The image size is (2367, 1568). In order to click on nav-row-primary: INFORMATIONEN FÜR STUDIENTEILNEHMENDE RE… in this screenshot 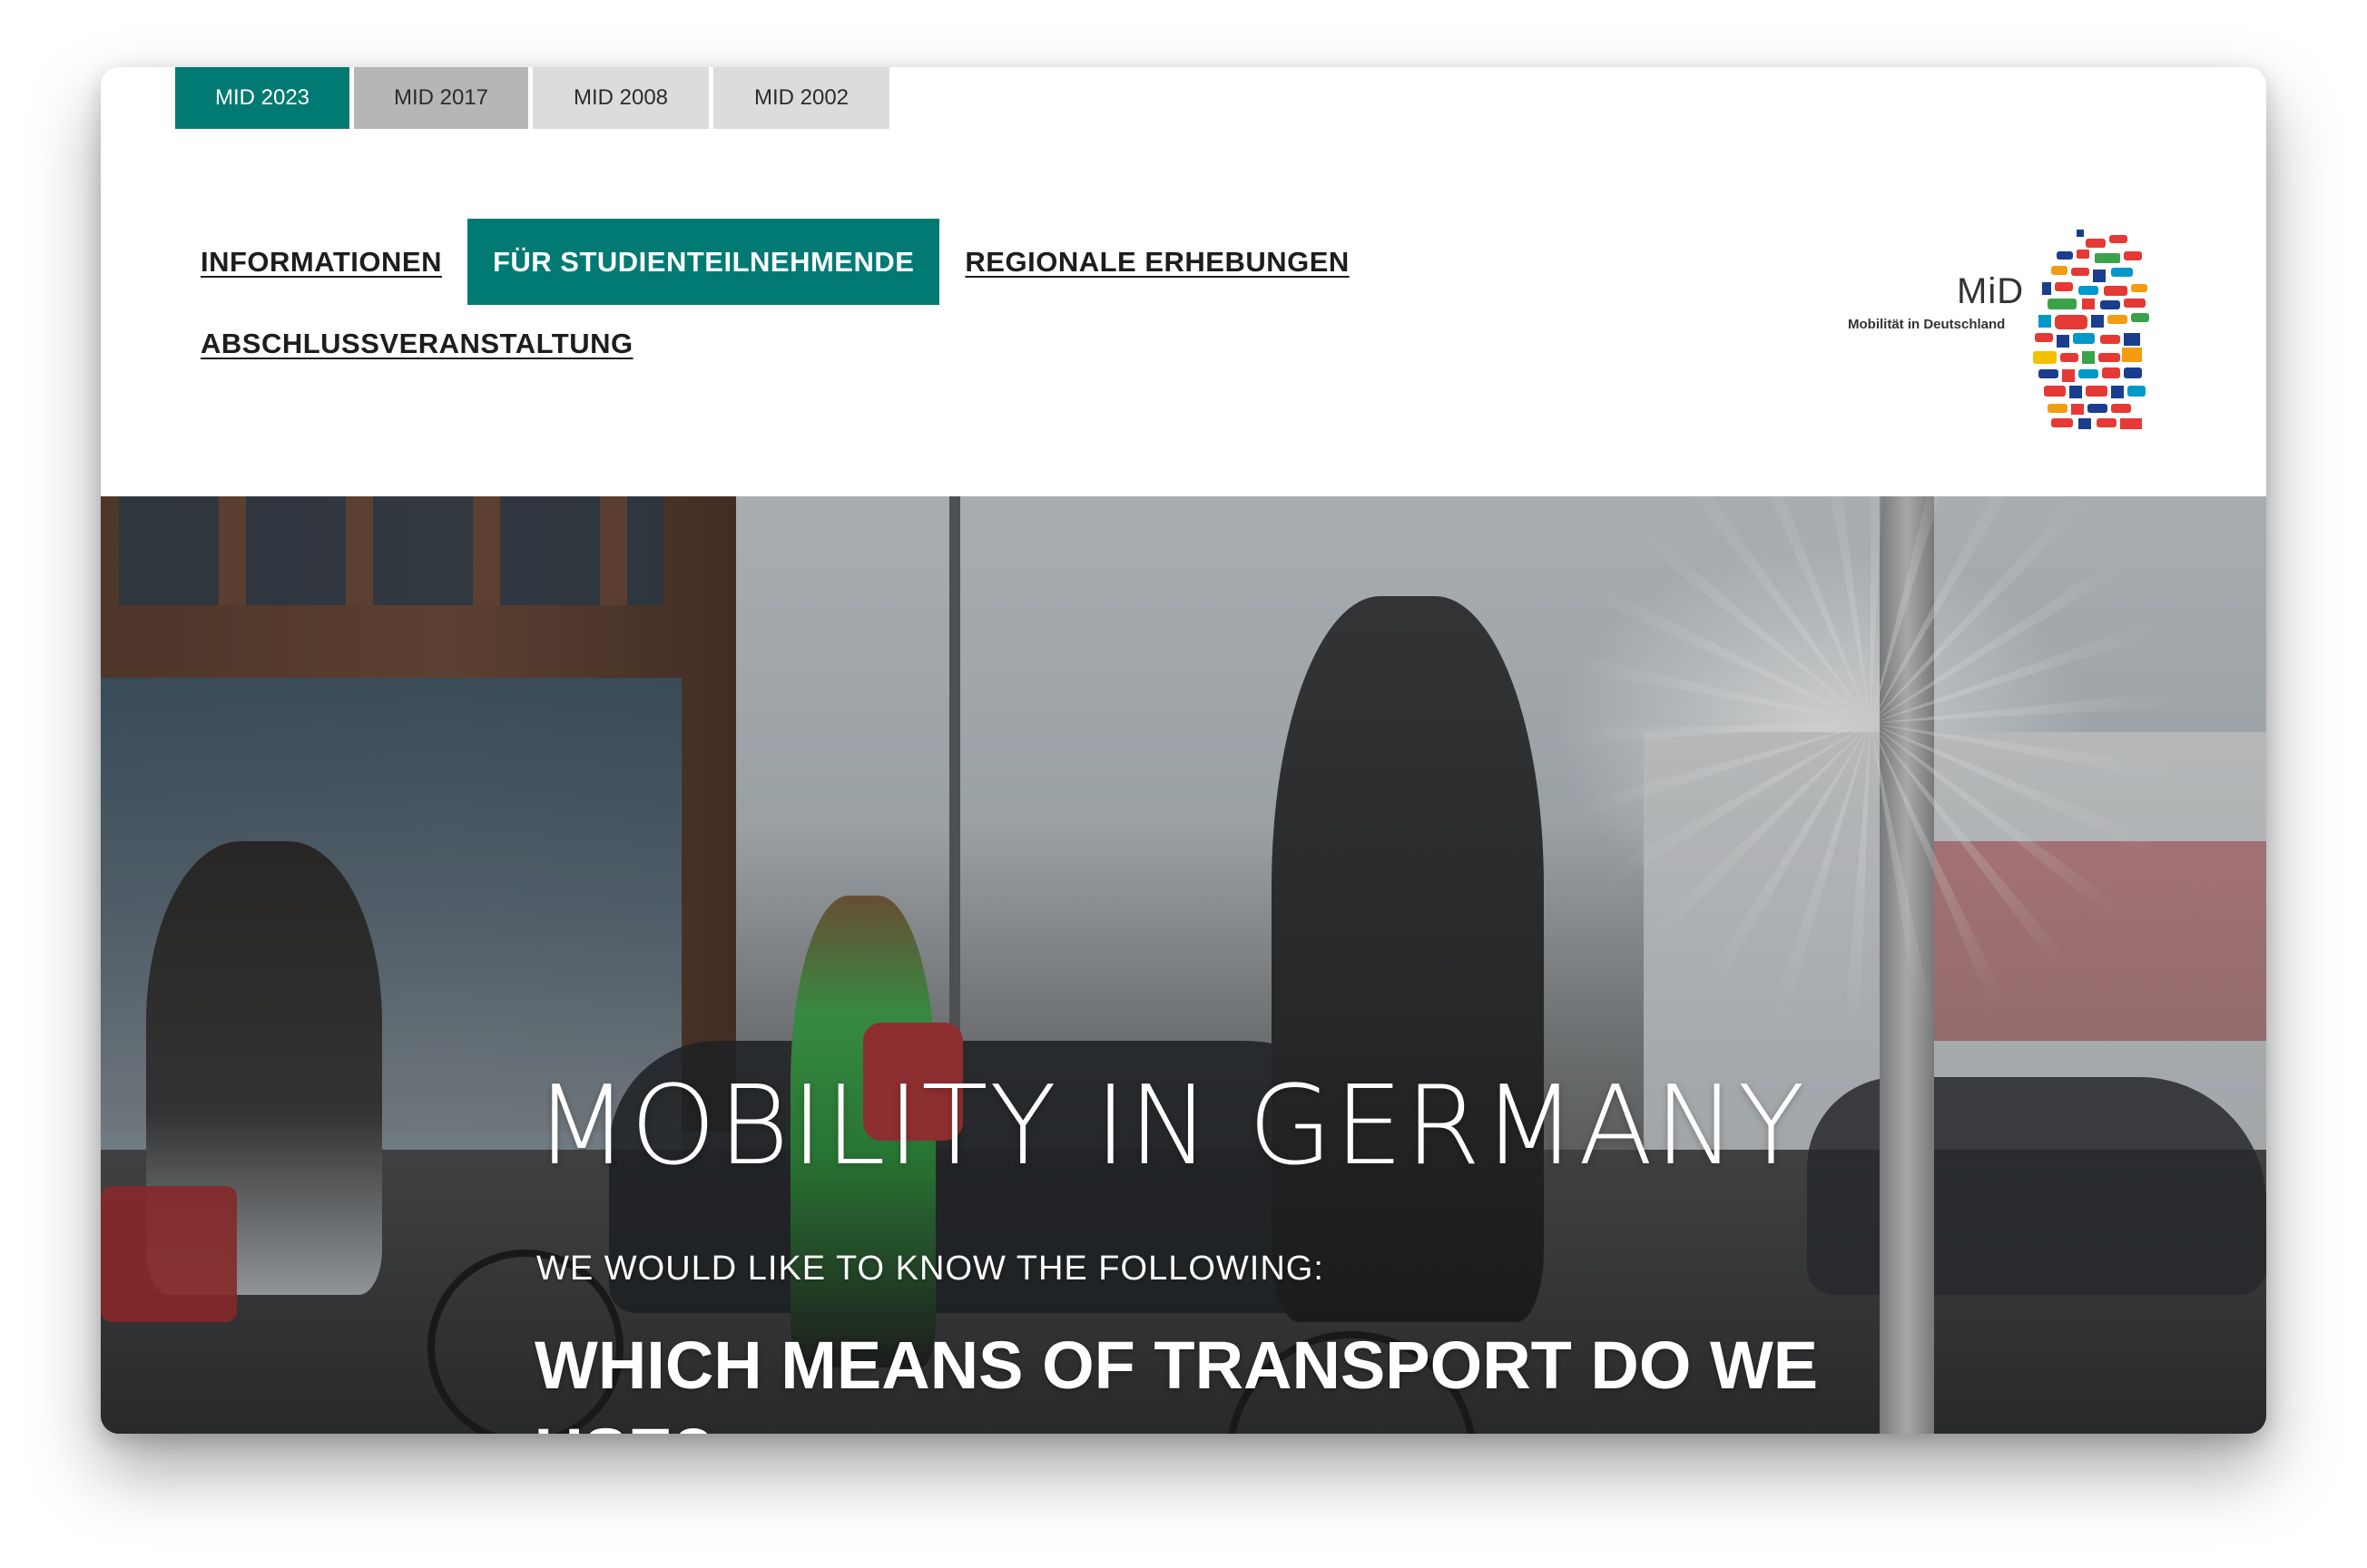, I will do `click(836, 262)`.